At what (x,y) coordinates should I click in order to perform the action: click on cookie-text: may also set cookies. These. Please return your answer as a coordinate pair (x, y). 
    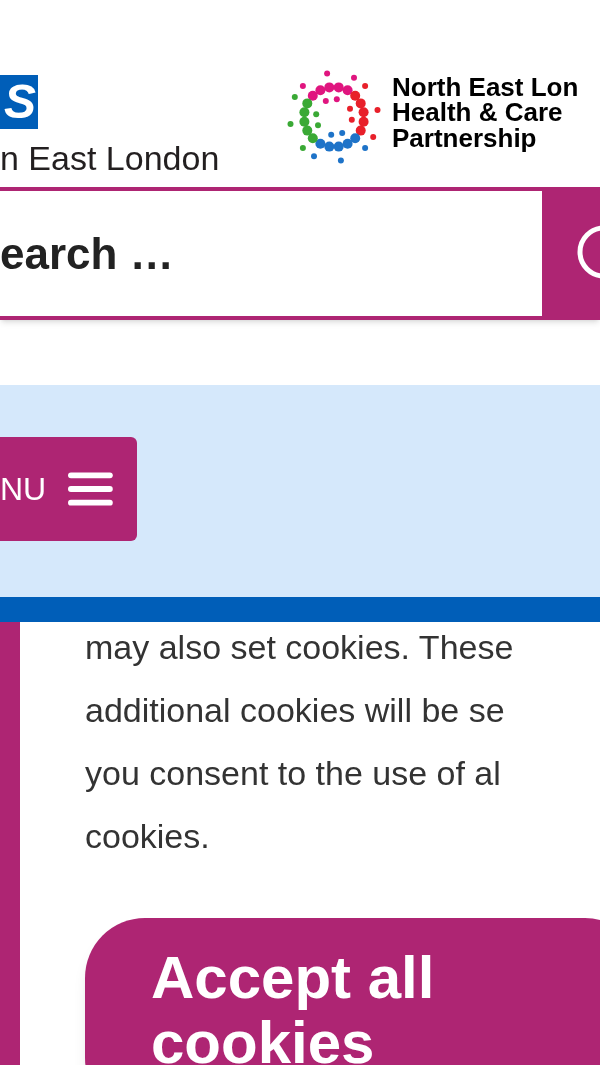
    Looking at the image, I should click on (300, 647).